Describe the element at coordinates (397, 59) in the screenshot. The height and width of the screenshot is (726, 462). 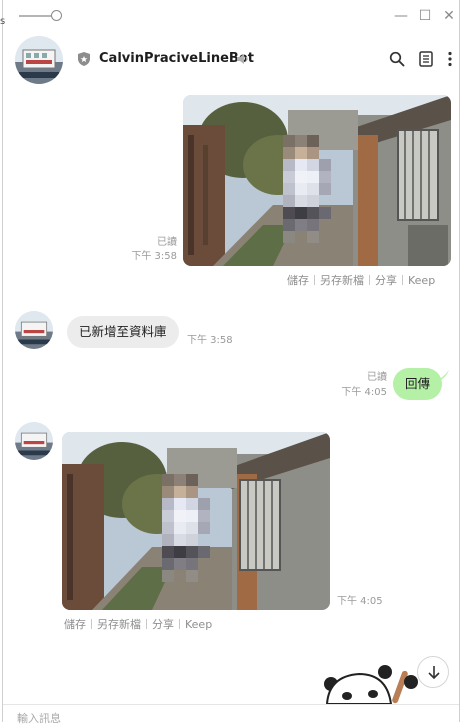
I see `search-icon` at that location.